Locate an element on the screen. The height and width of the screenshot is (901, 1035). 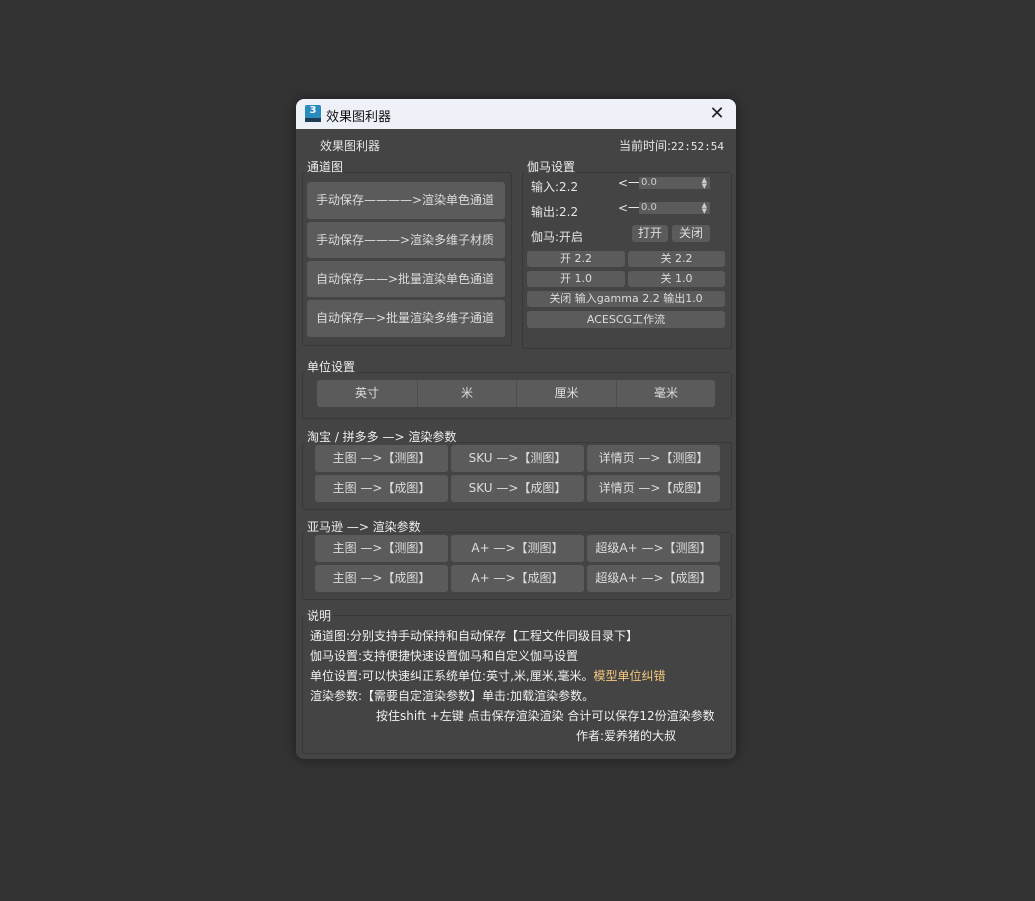
close-icon: ✕ is located at coordinates (717, 113).